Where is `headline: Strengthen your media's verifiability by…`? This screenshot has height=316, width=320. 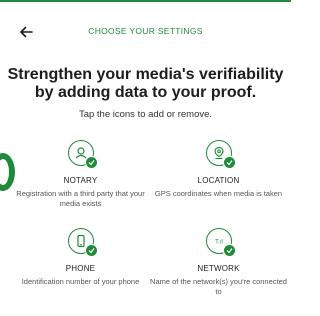 headline: Strengthen your media's verifiability by… is located at coordinates (145, 83).